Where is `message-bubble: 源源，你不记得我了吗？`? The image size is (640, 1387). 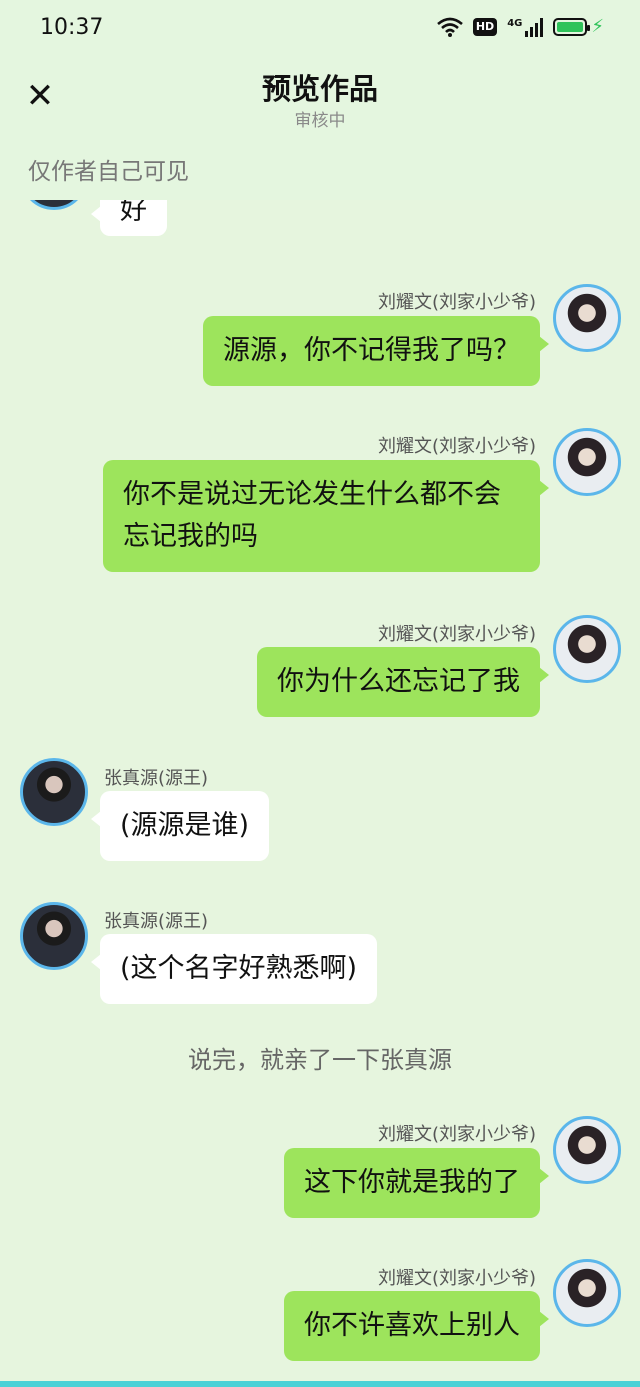
message-bubble: 源源，你不记得我了吗？ is located at coordinates (376, 351).